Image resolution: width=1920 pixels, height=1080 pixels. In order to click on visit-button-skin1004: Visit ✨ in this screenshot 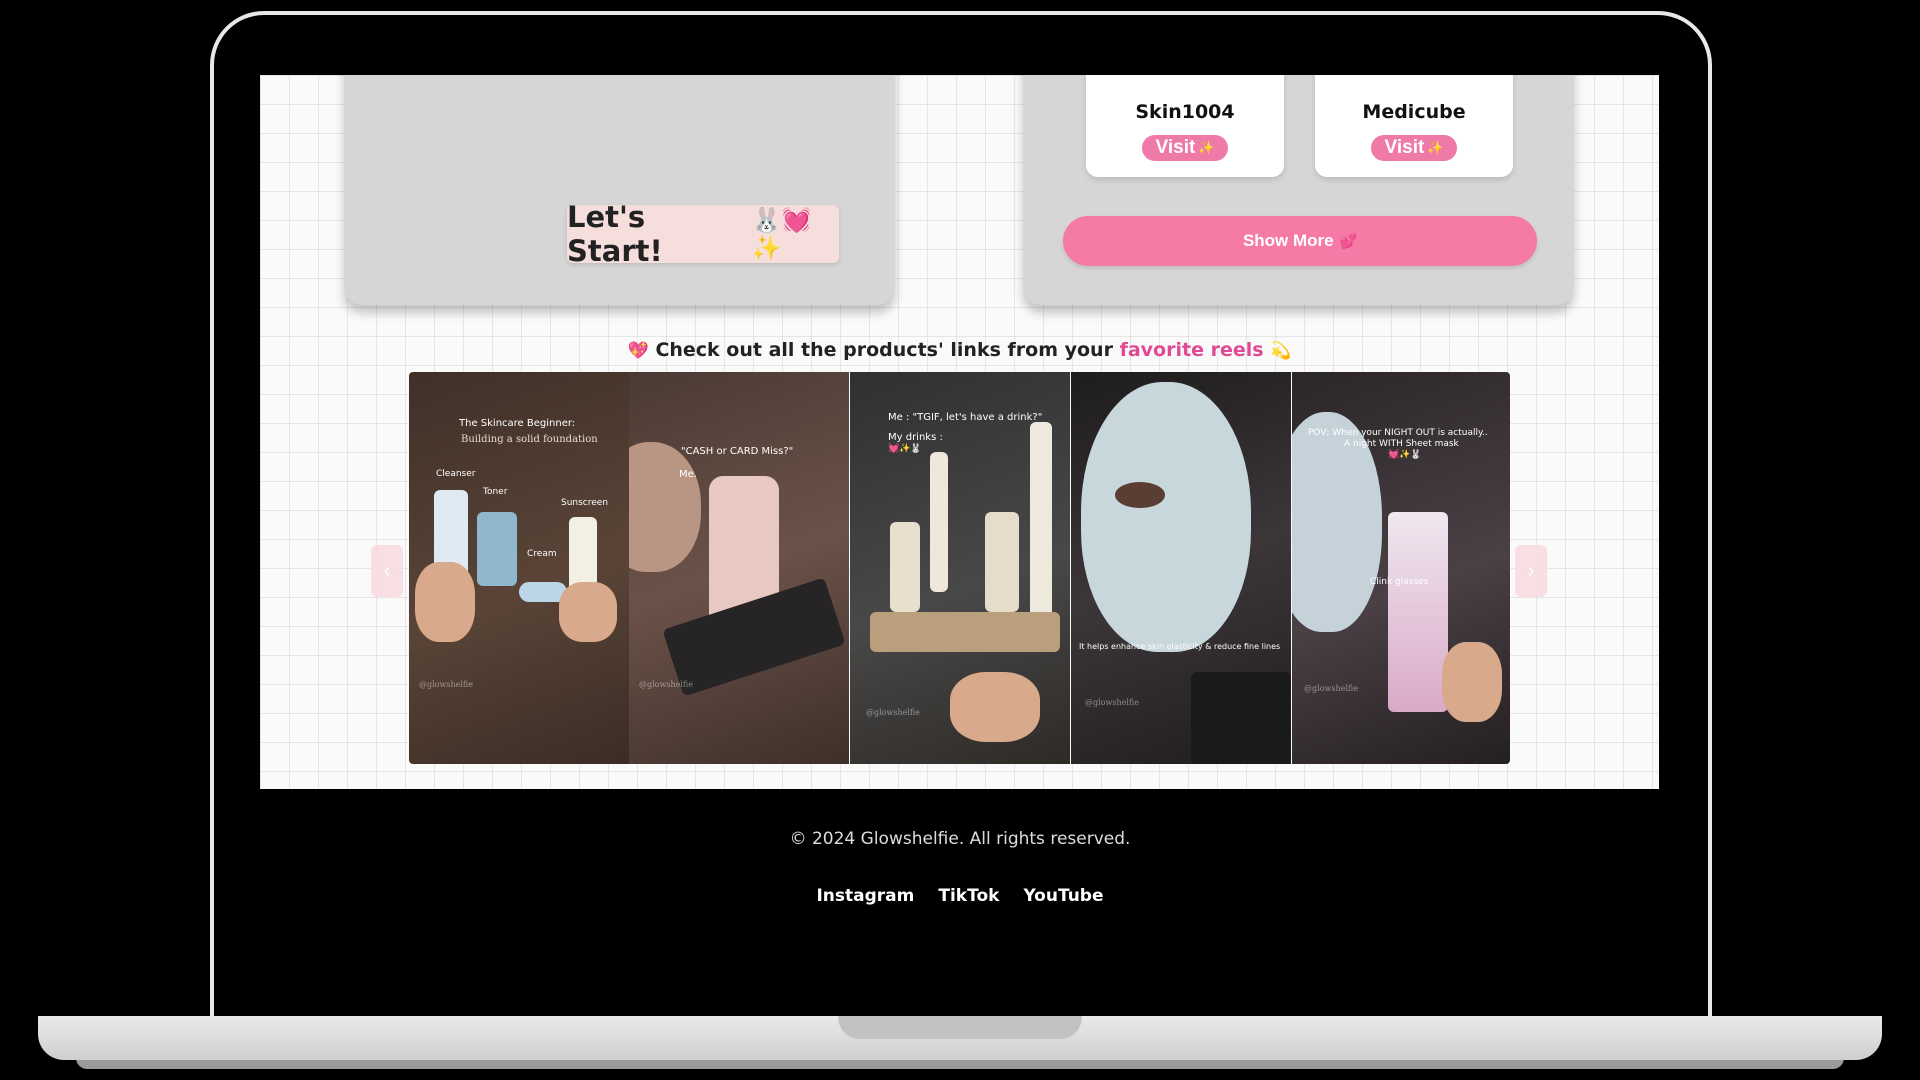, I will do `click(1185, 148)`.